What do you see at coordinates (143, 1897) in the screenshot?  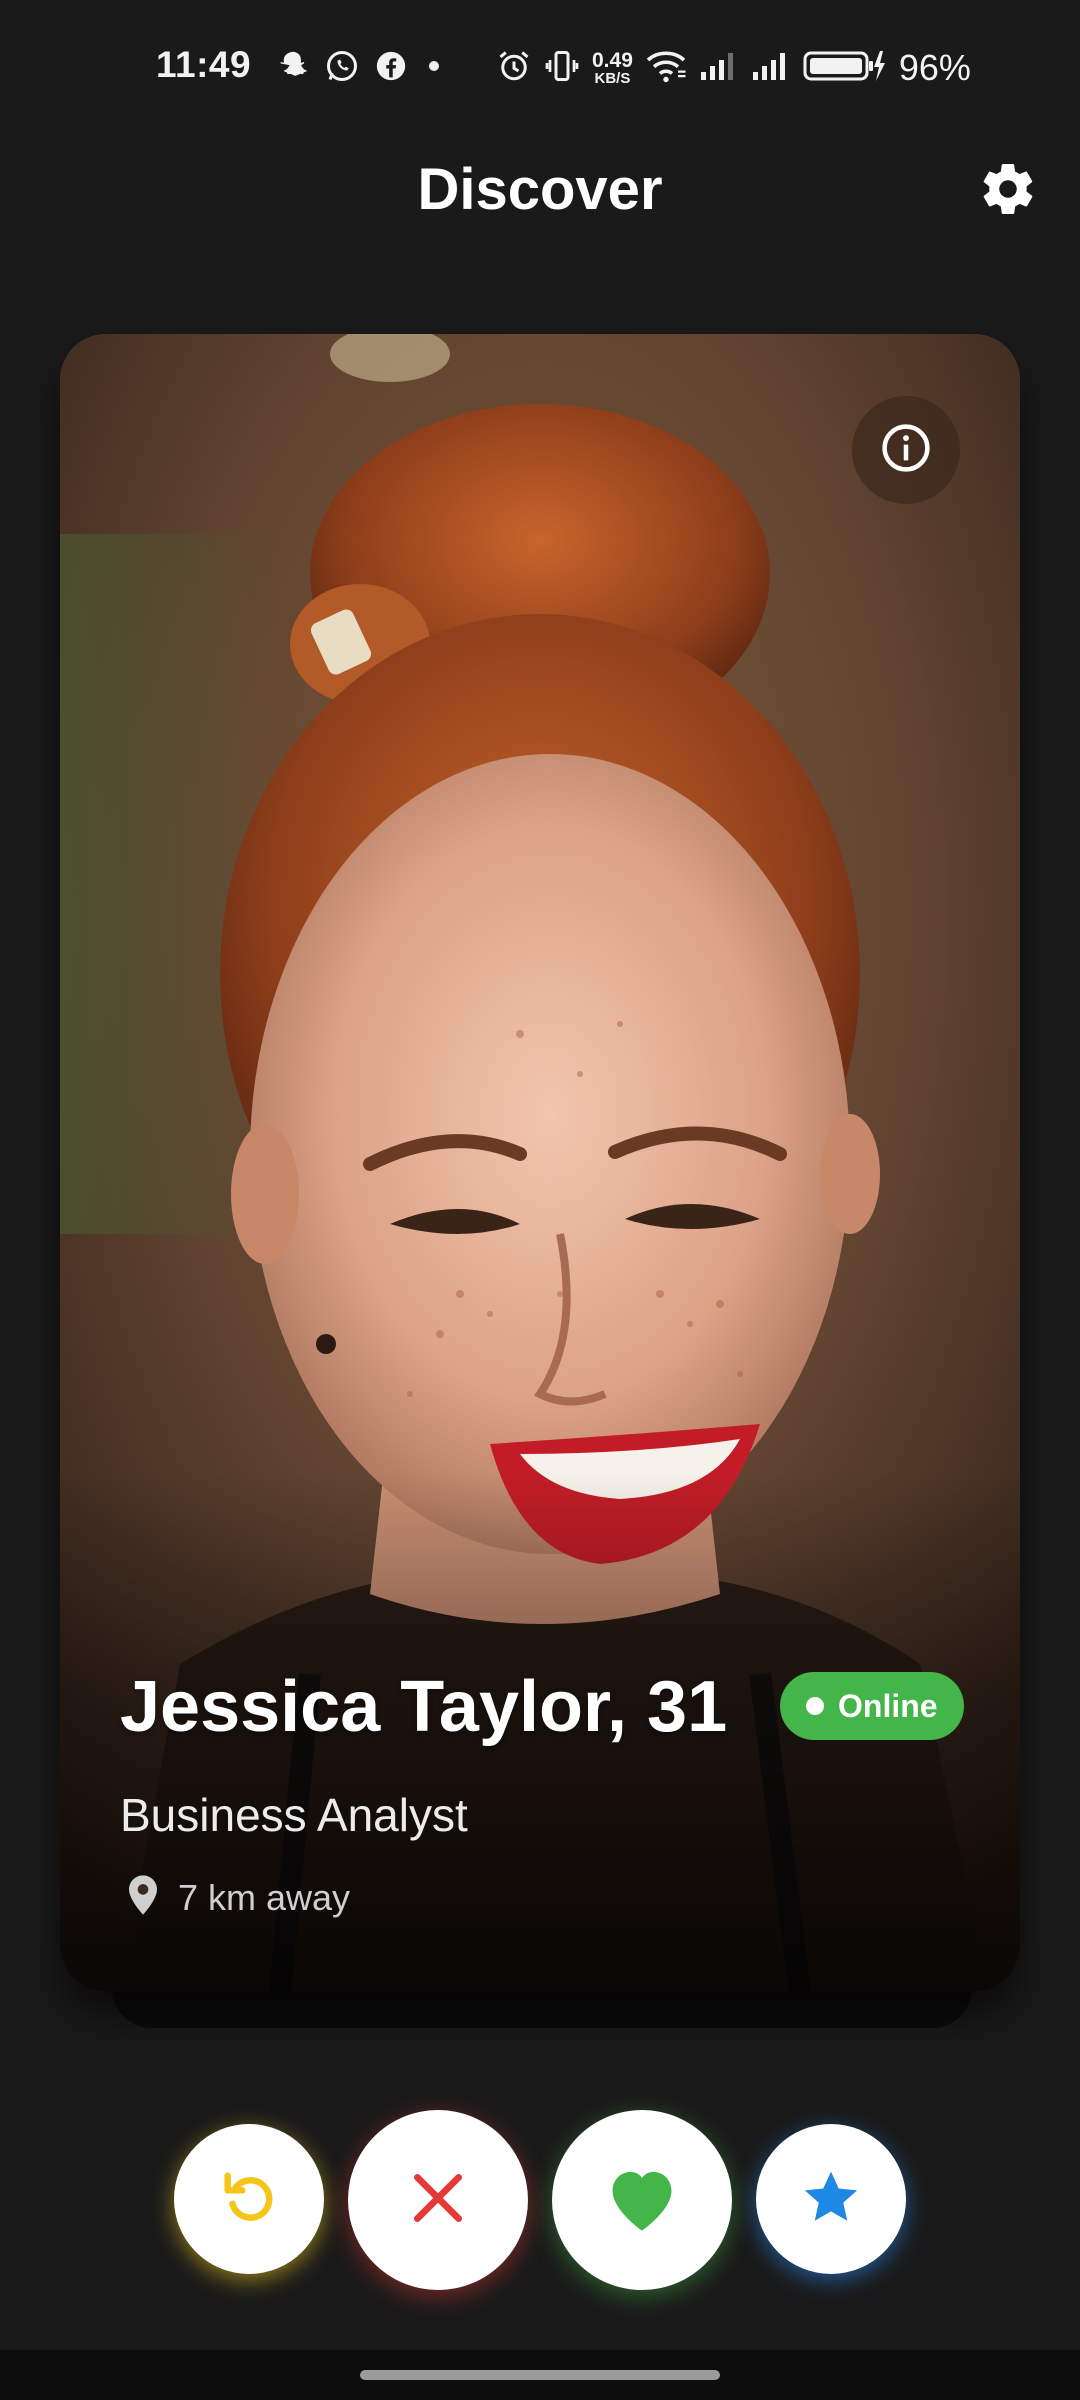 I see `location-pin-icon` at bounding box center [143, 1897].